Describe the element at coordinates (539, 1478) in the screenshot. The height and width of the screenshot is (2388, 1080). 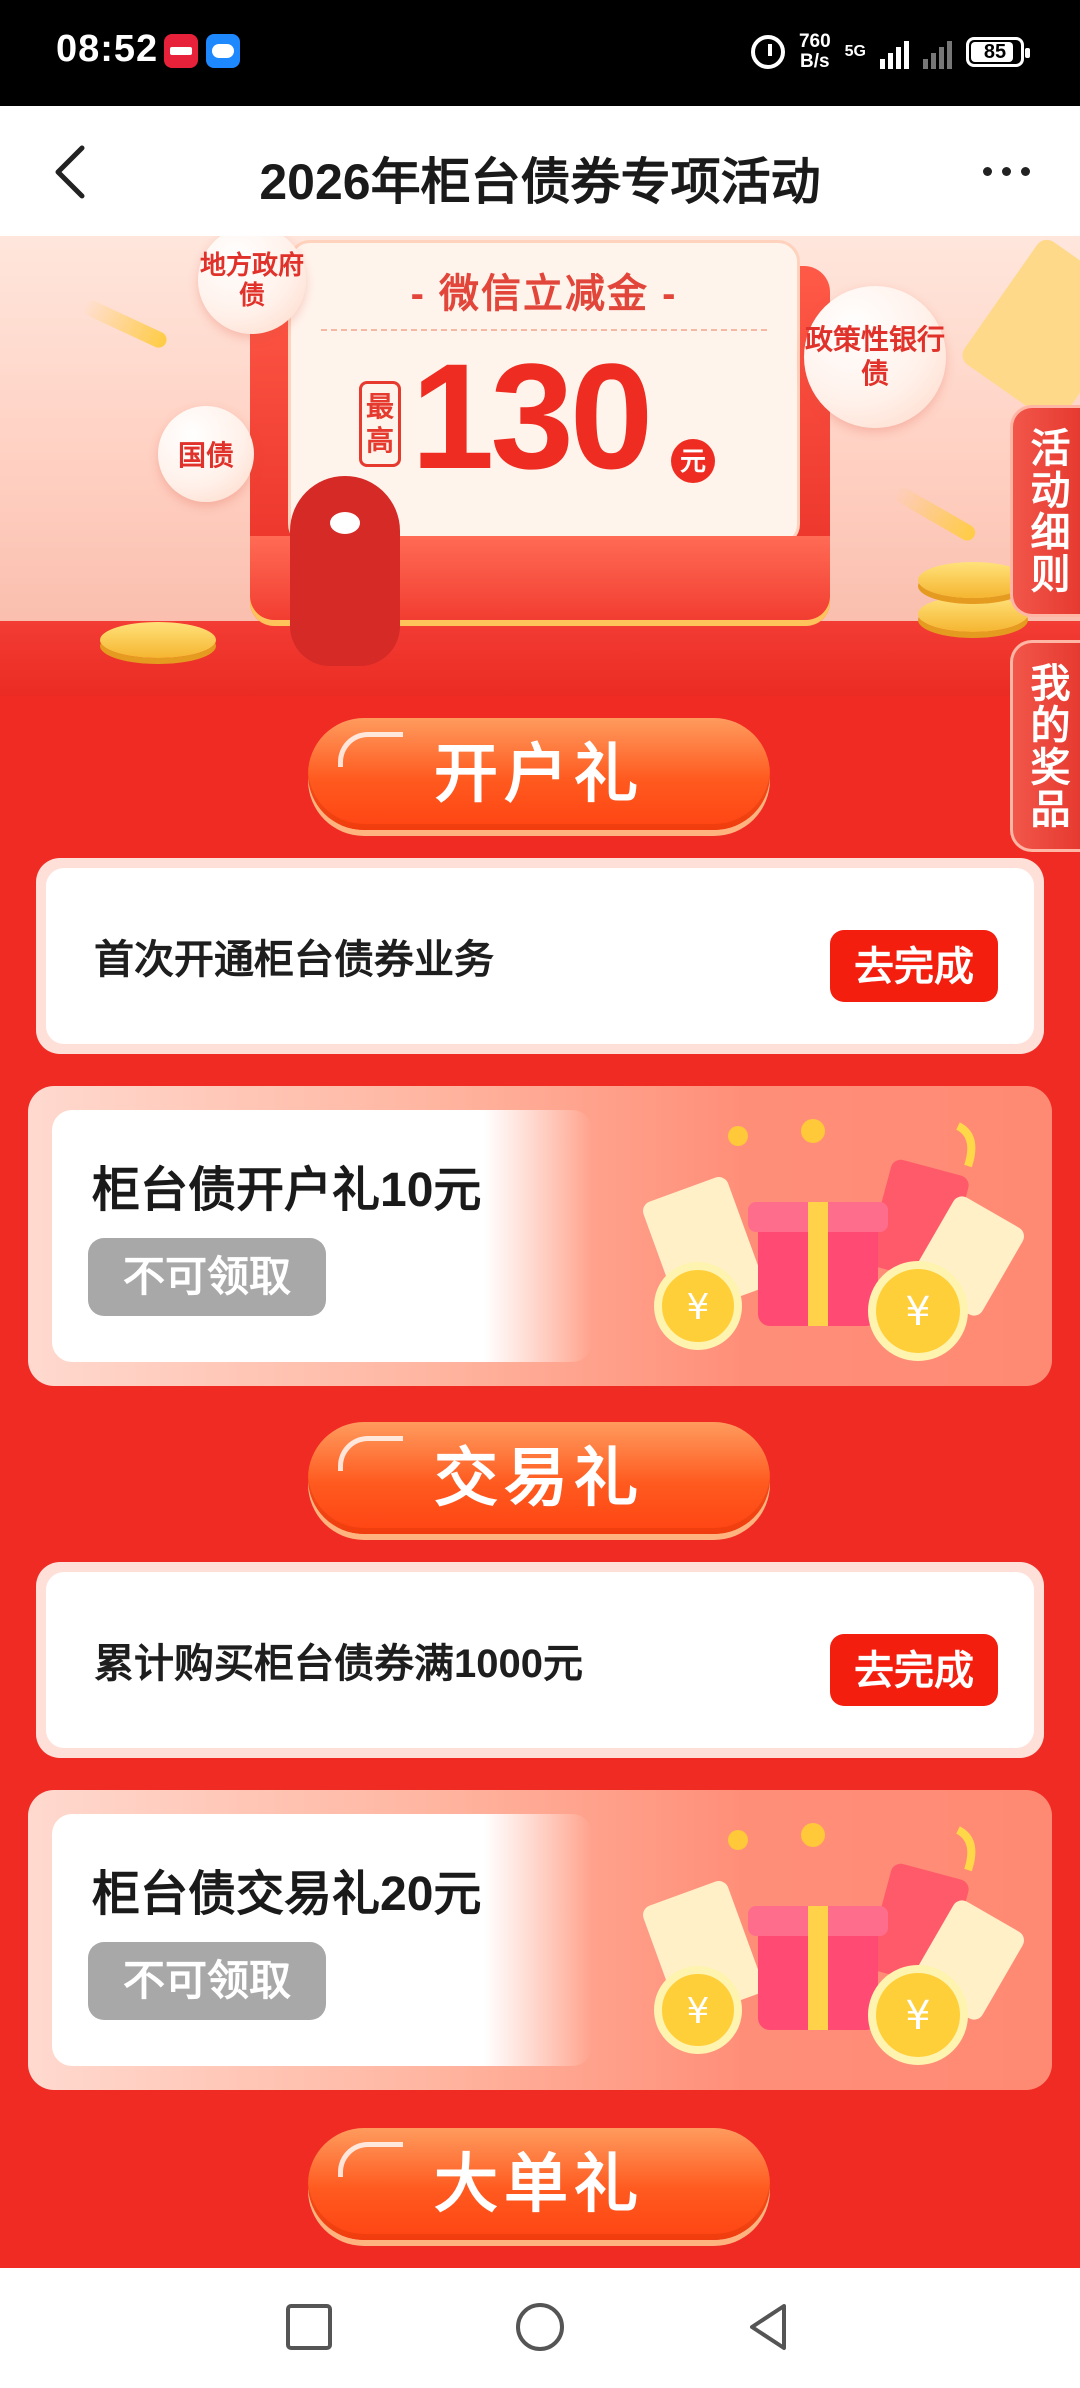
I see `section-title-trade-gift: 交易礼` at that location.